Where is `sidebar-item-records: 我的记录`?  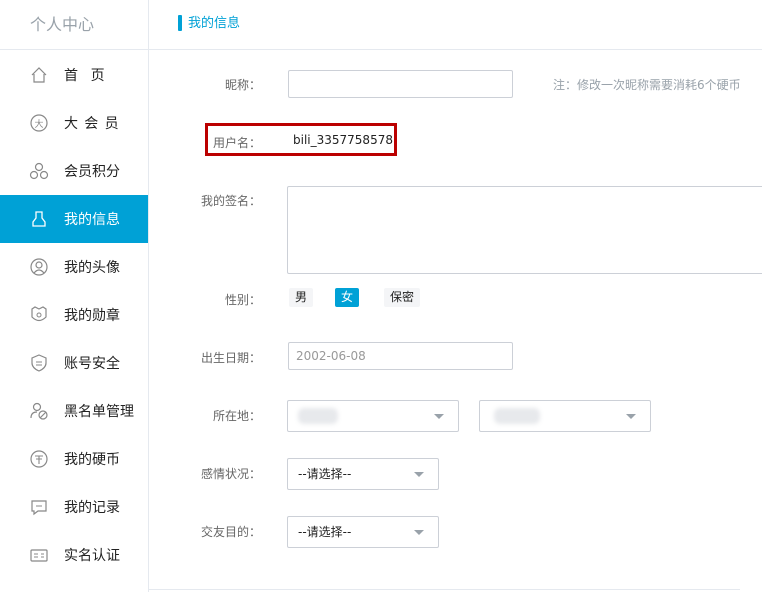
sidebar-item-records: 我的记录 is located at coordinates (74, 507).